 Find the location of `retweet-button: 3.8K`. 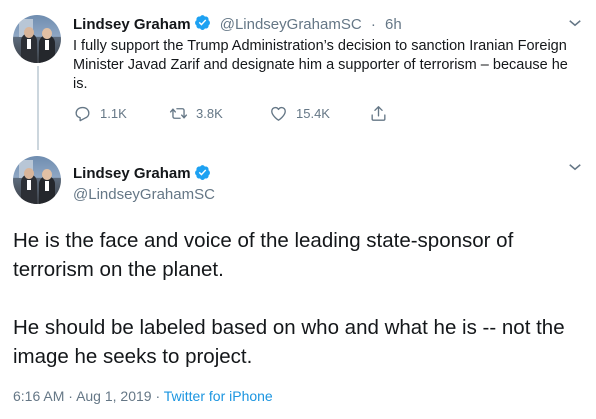

retweet-button: 3.8K is located at coordinates (196, 113).